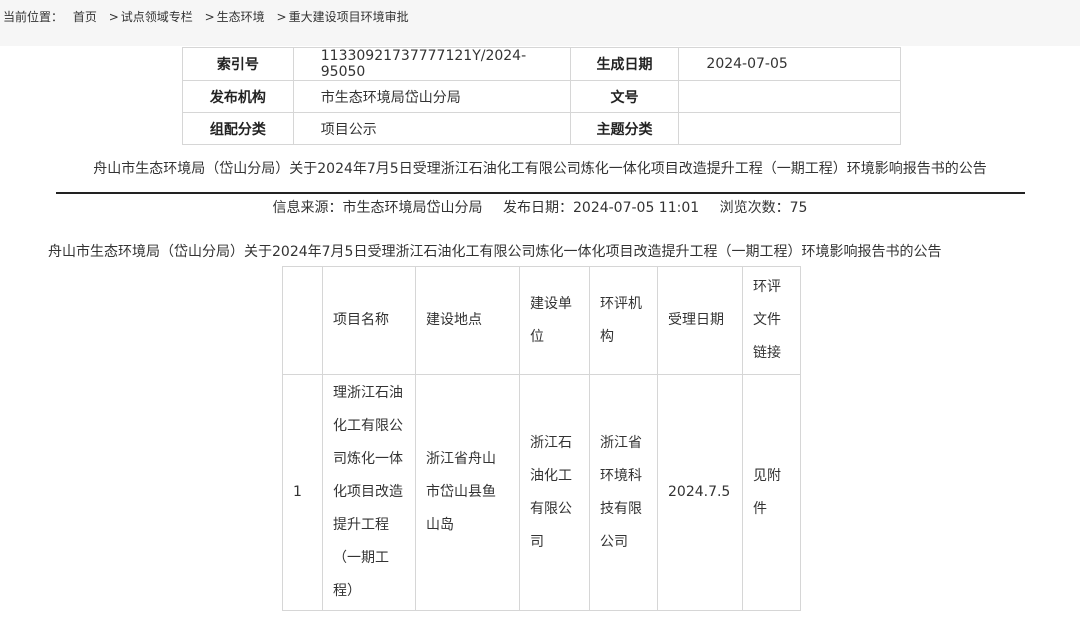 This screenshot has height=620, width=1080. What do you see at coordinates (624, 96) in the screenshot?
I see `docno-label: 文号` at bounding box center [624, 96].